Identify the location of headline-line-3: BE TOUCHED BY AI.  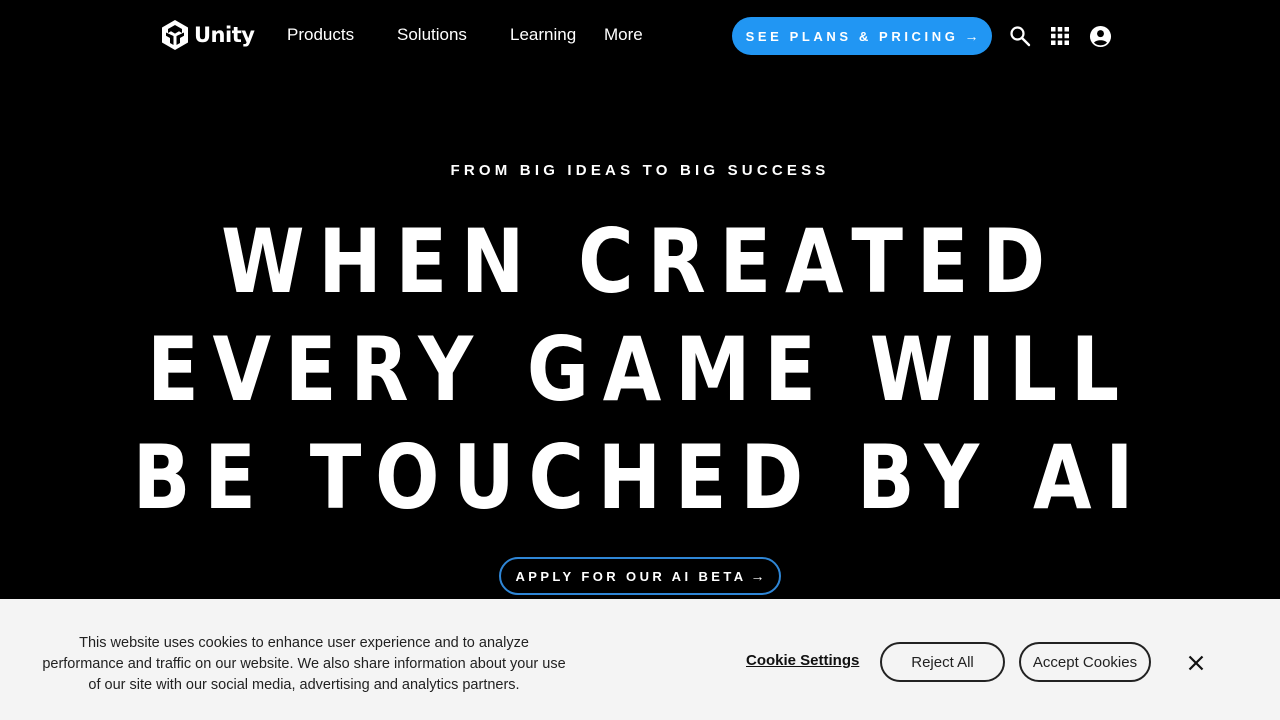
(640, 477).